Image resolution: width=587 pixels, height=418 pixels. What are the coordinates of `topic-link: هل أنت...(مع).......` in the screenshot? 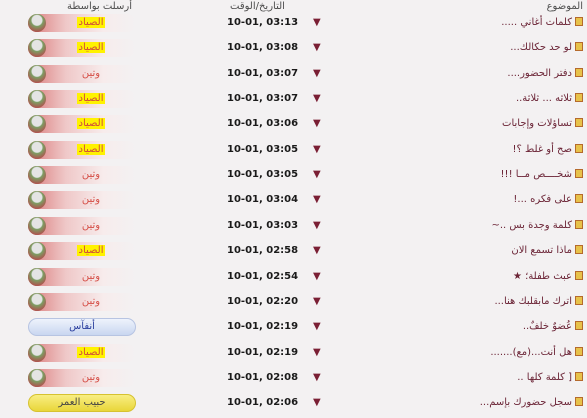 It's located at (536, 352).